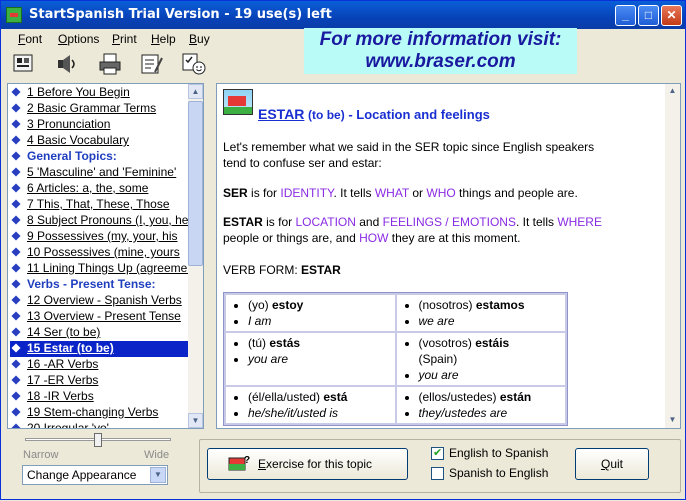  Describe the element at coordinates (199, 39) in the screenshot. I see `menu-buy: Buy` at that location.